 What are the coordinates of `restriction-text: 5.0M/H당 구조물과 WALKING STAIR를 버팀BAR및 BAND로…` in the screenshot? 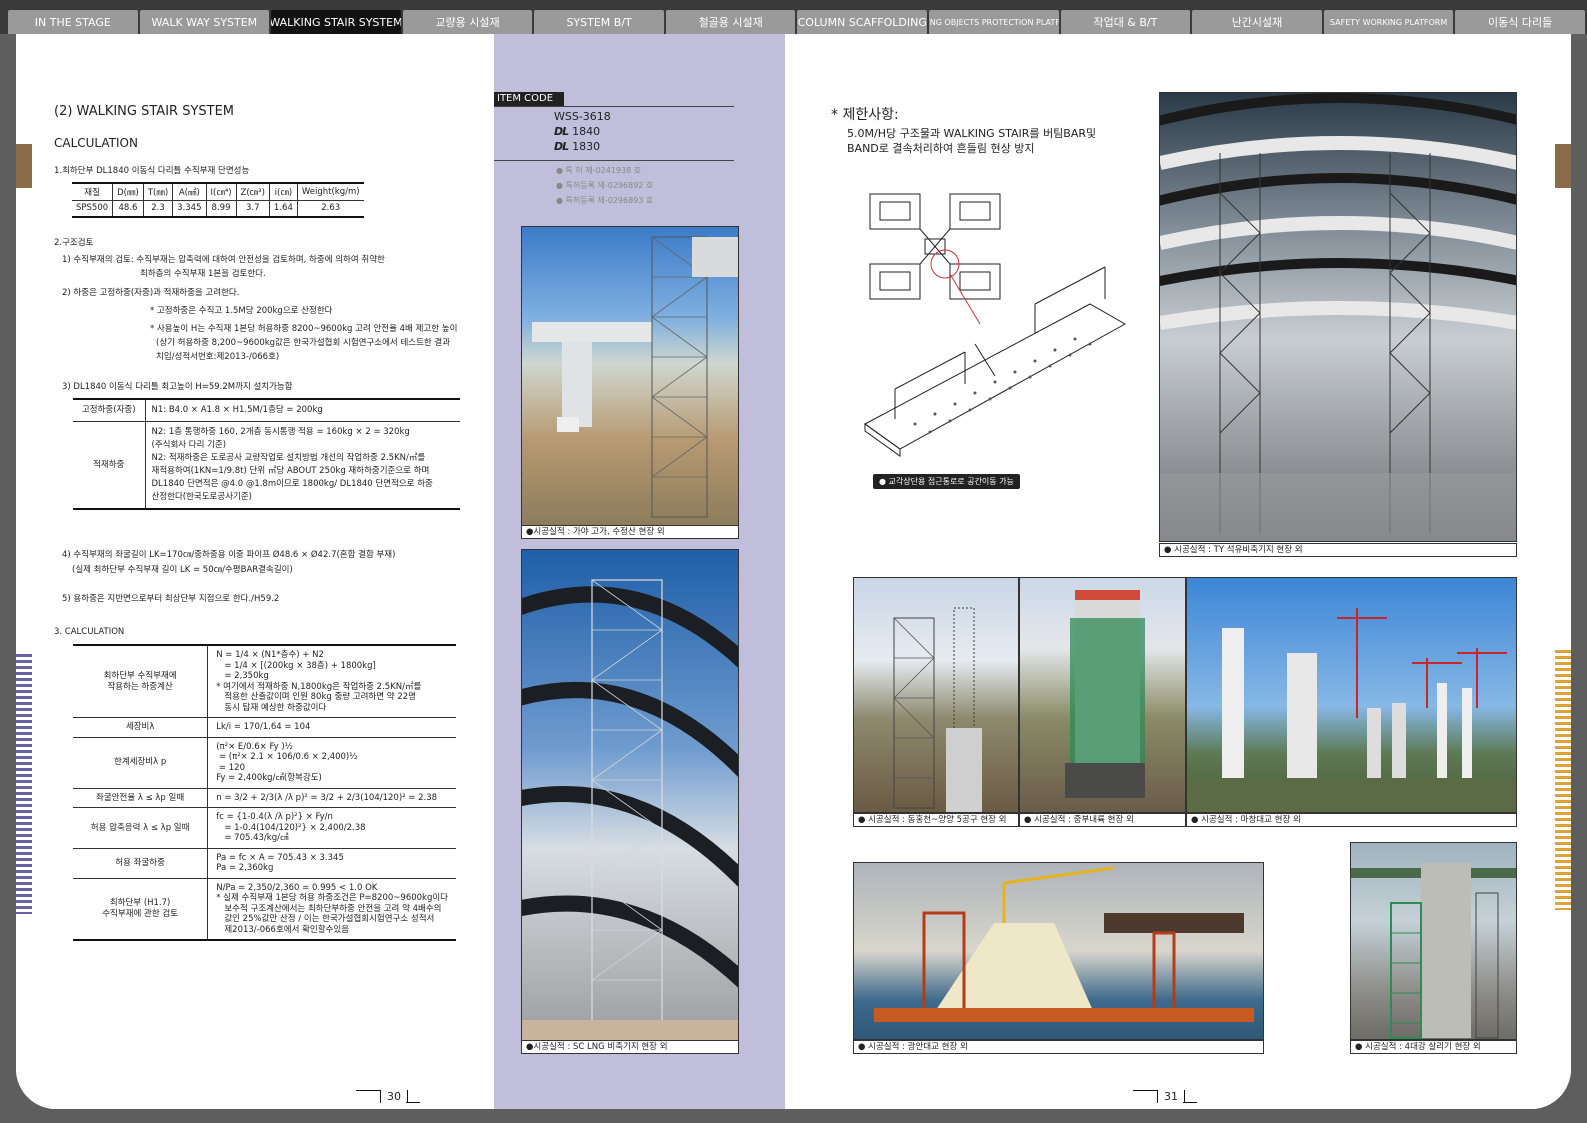 It's located at (971, 141).